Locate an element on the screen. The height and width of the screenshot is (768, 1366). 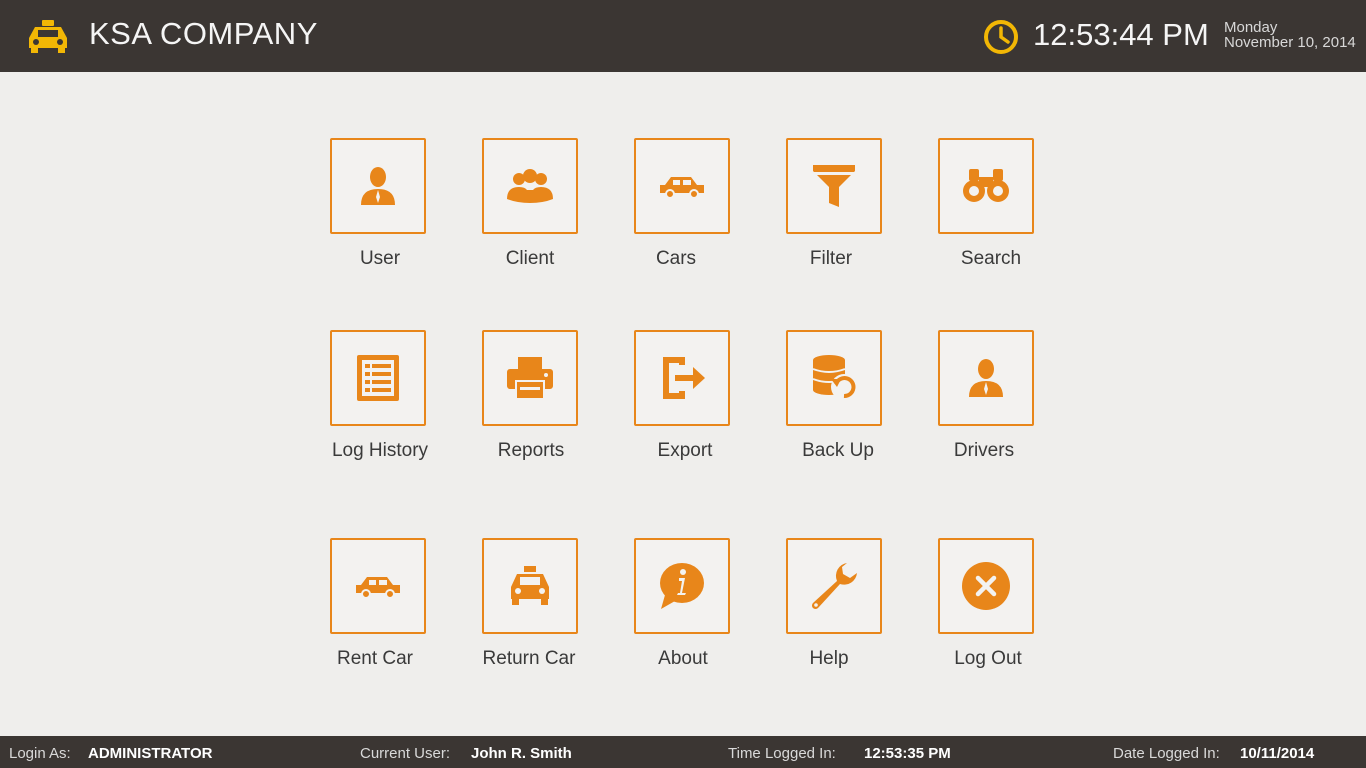
database-restore-icon is located at coordinates (834, 377).